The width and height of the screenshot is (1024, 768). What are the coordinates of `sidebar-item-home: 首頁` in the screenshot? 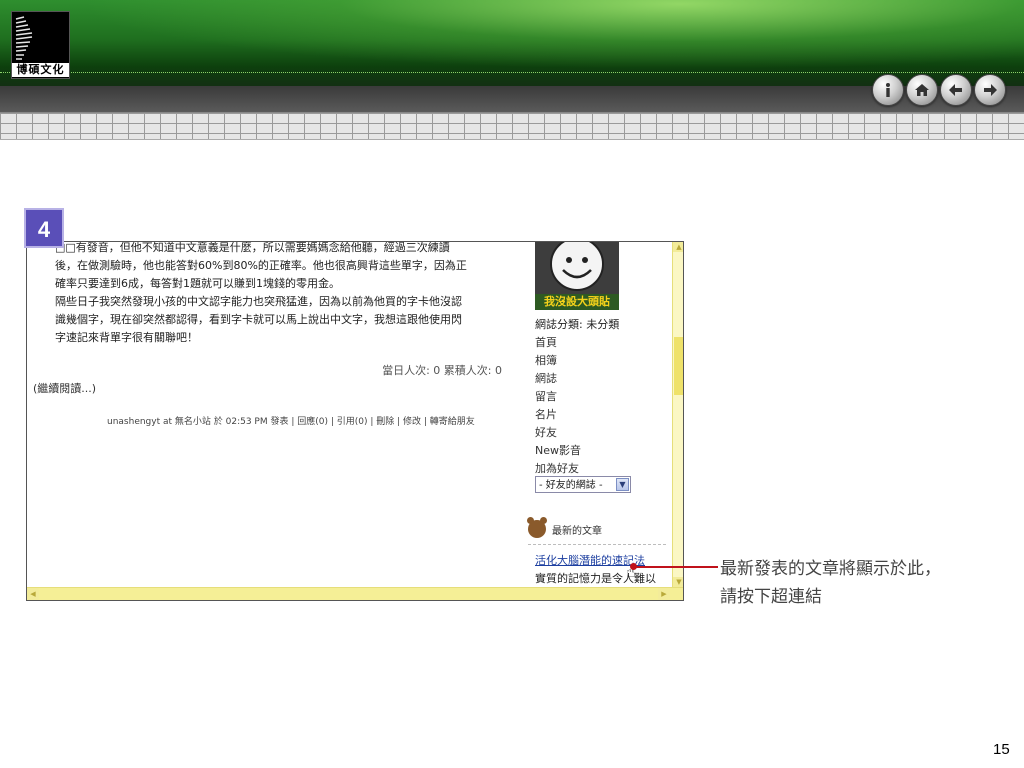 It's located at (558, 343).